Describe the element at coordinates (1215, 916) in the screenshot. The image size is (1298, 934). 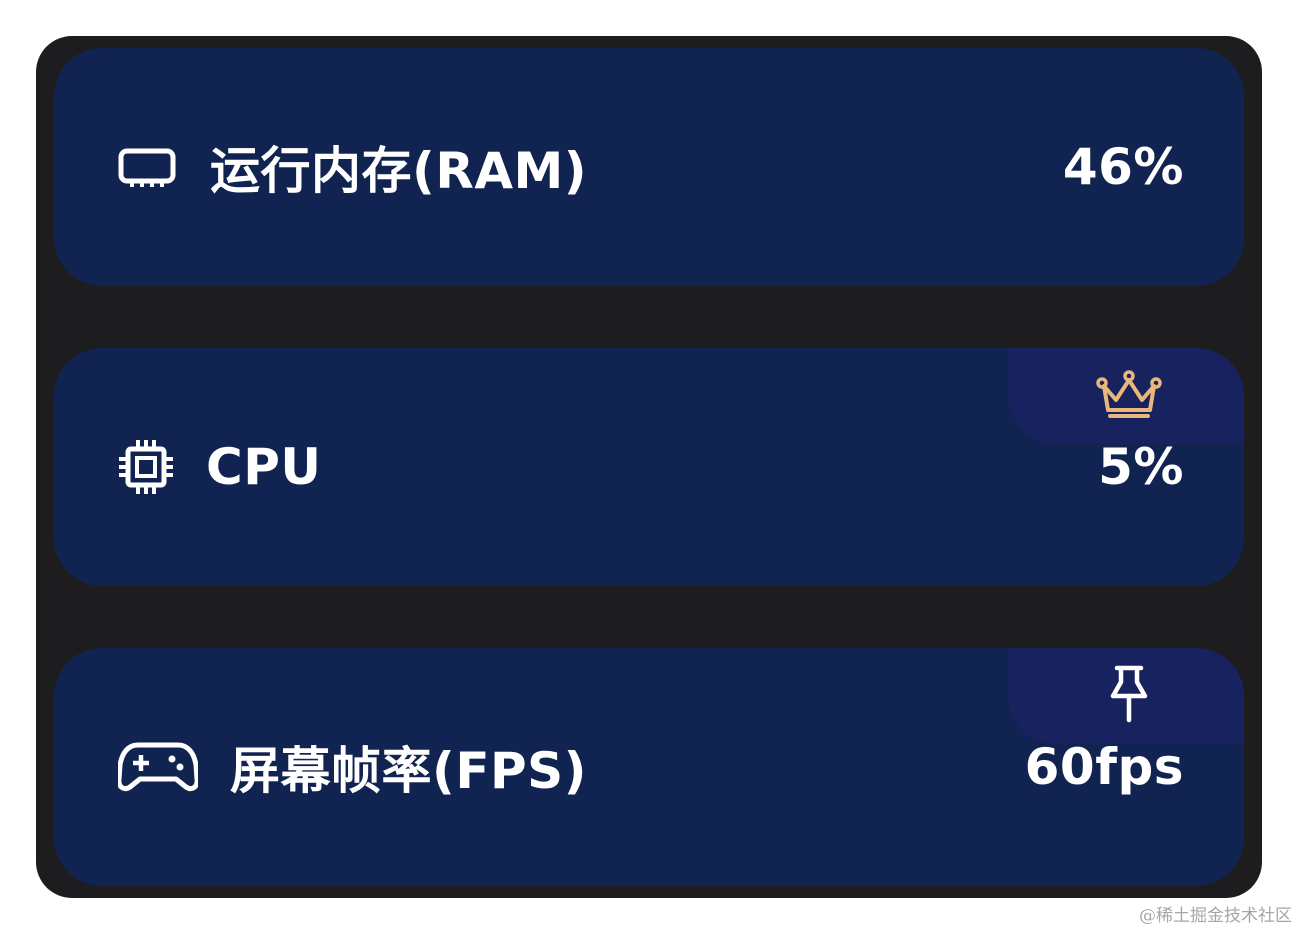
I see `watermark: @稀土掘金技术社区` at that location.